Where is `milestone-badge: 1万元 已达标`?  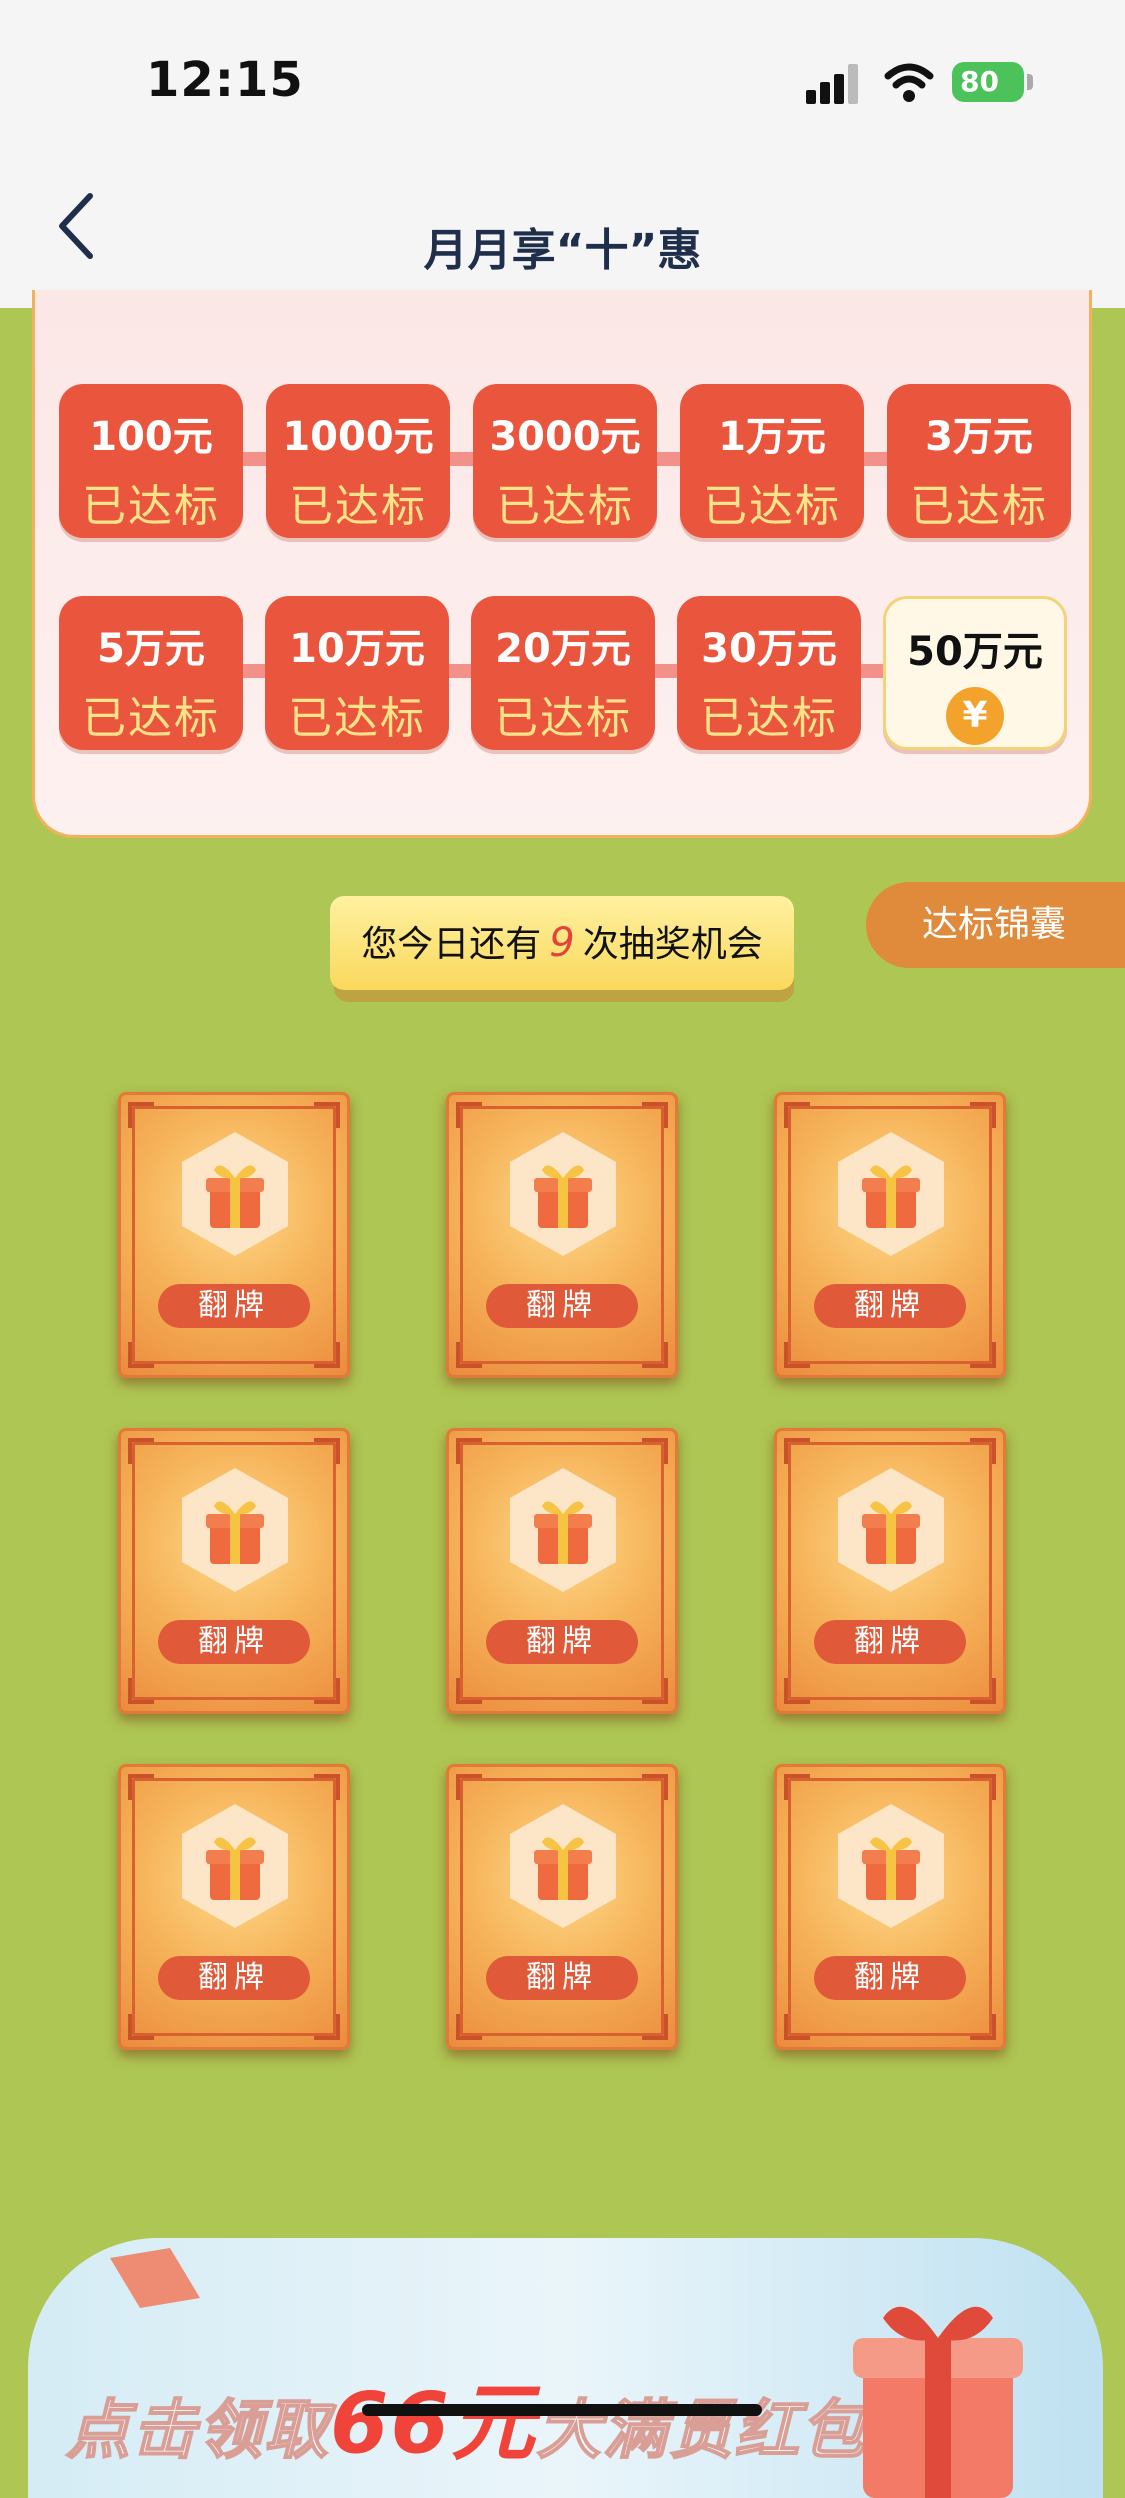
milestone-badge: 1万元 已达标 is located at coordinates (772, 461).